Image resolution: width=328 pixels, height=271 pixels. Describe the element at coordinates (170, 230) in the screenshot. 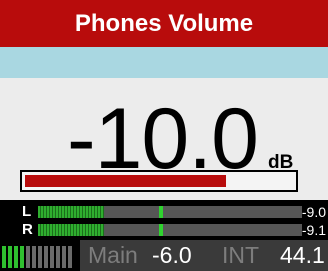

I see `meter-right-track` at that location.